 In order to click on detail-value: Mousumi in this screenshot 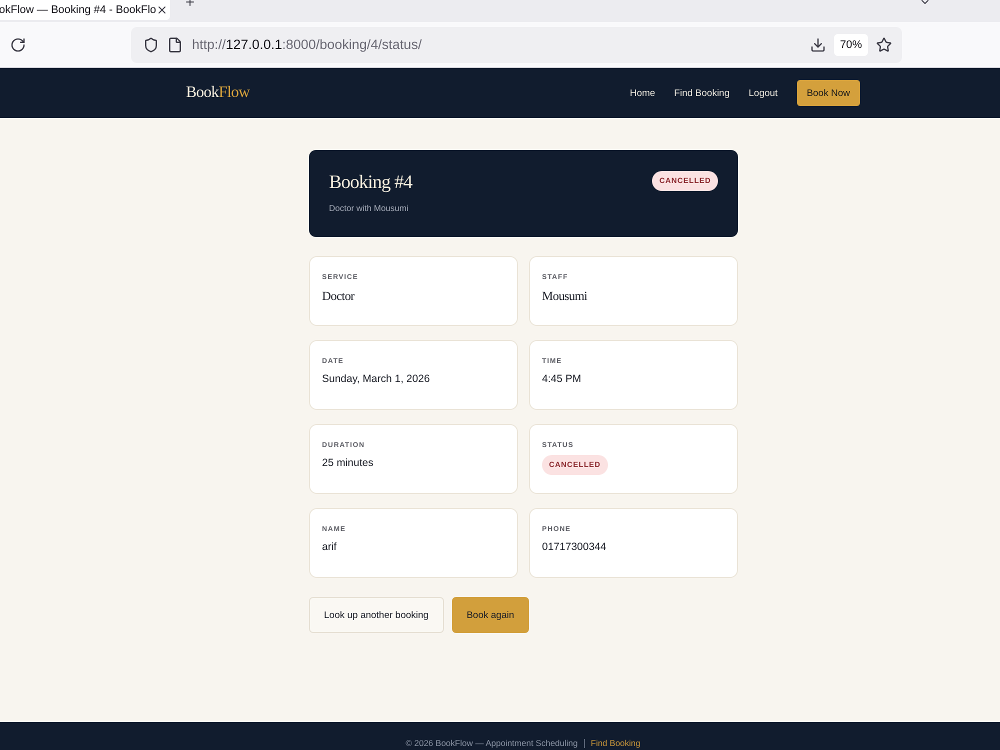, I will do `click(565, 296)`.